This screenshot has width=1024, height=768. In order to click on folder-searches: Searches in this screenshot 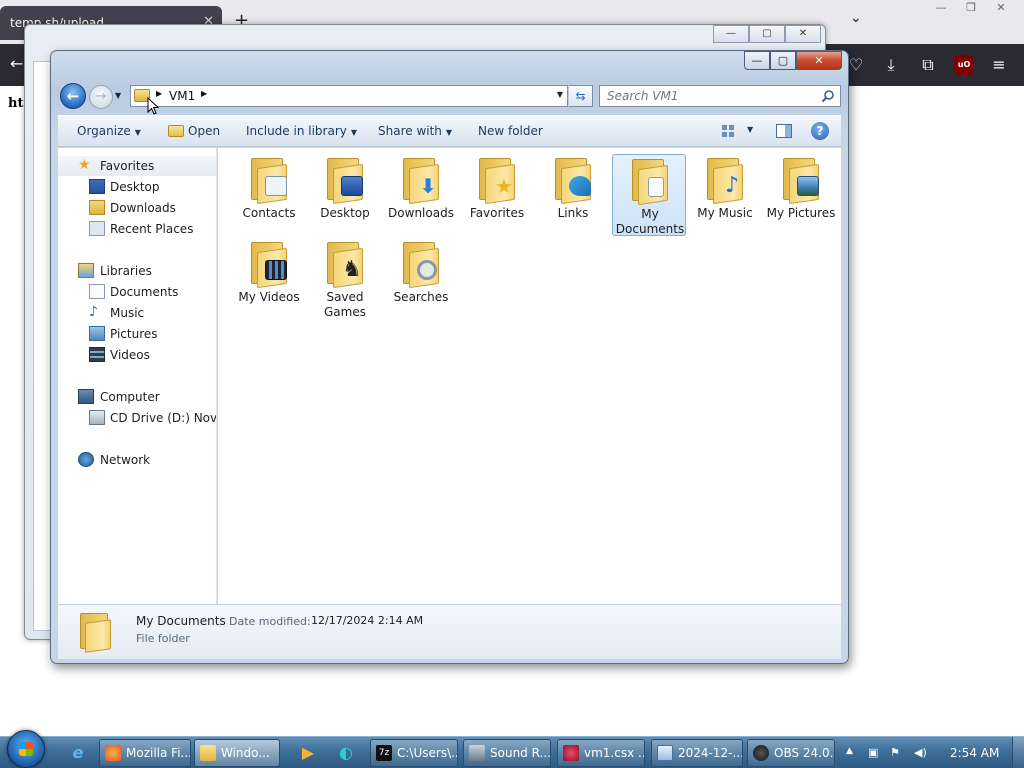, I will do `click(421, 279)`.